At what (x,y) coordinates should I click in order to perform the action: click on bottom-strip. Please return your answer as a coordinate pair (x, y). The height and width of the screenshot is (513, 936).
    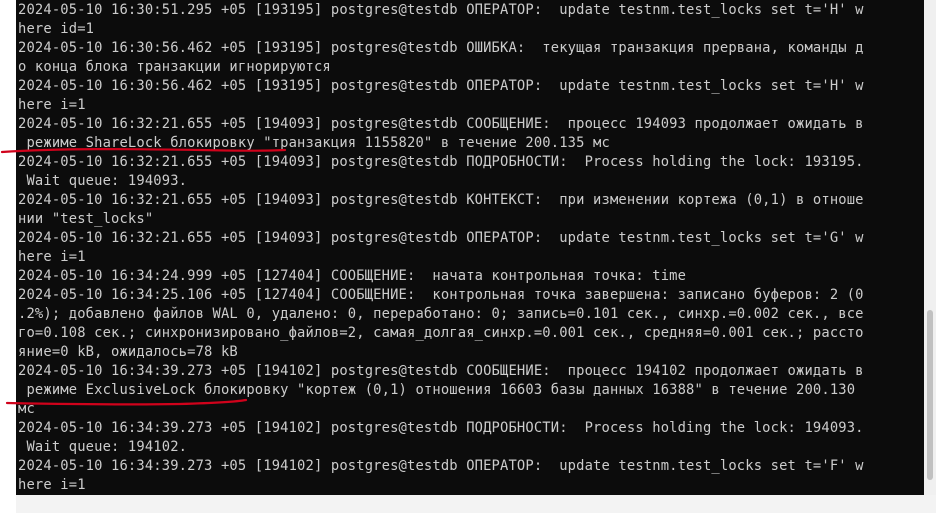
    Looking at the image, I should click on (476, 504).